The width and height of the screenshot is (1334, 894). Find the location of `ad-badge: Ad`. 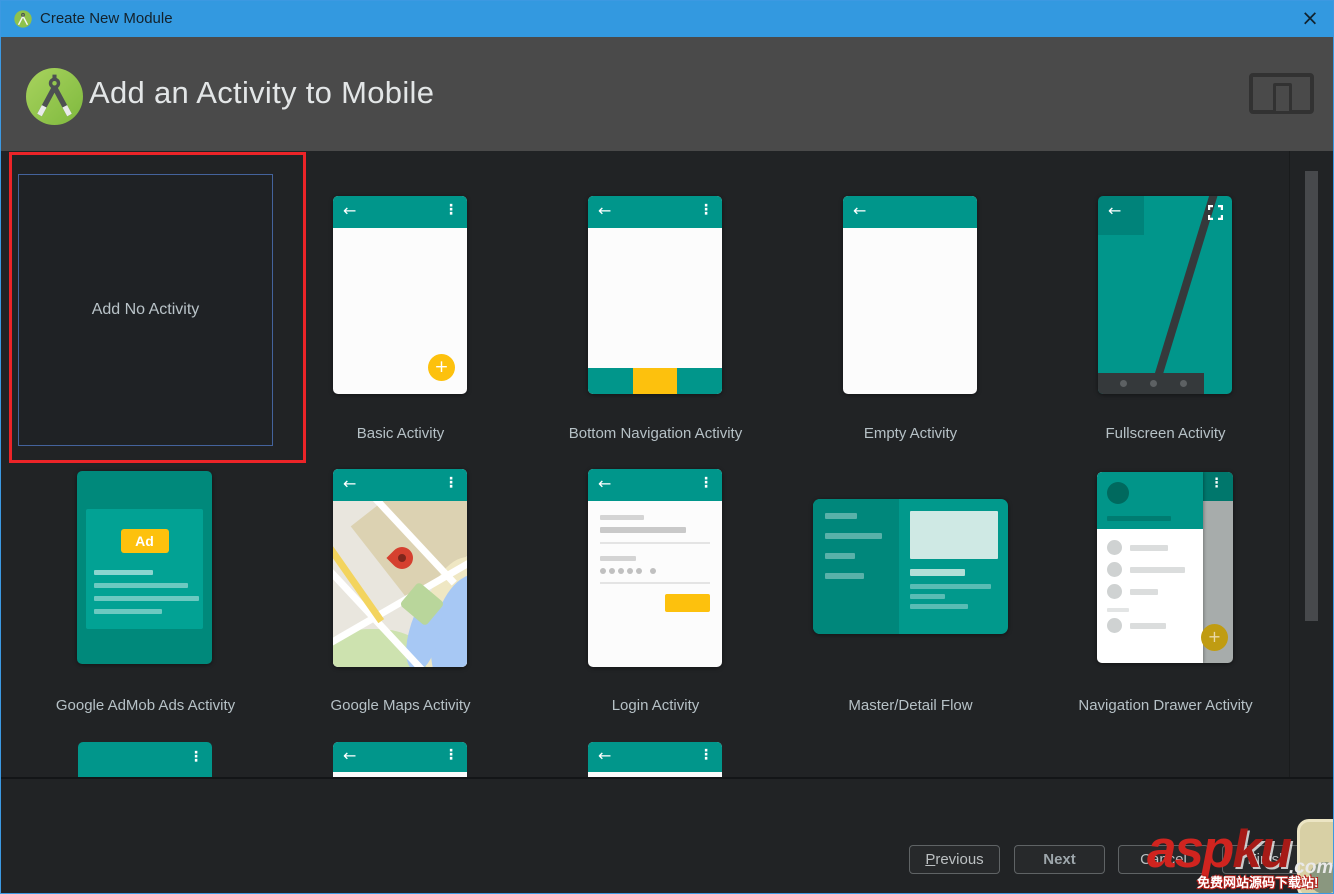

ad-badge: Ad is located at coordinates (144, 541).